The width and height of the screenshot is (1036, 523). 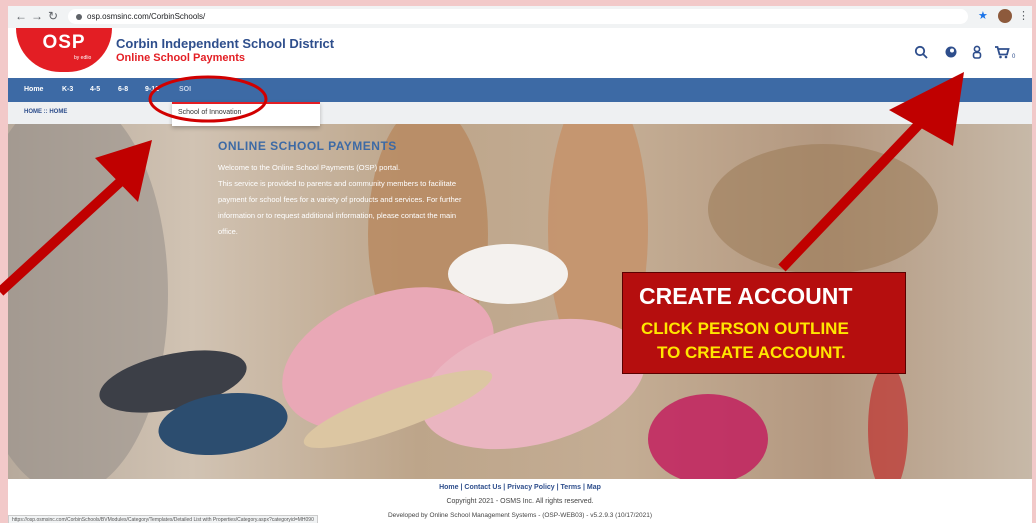 What do you see at coordinates (146, 16) in the screenshot?
I see `address-text: osp.osmsinc.com/CorbinSchools/` at bounding box center [146, 16].